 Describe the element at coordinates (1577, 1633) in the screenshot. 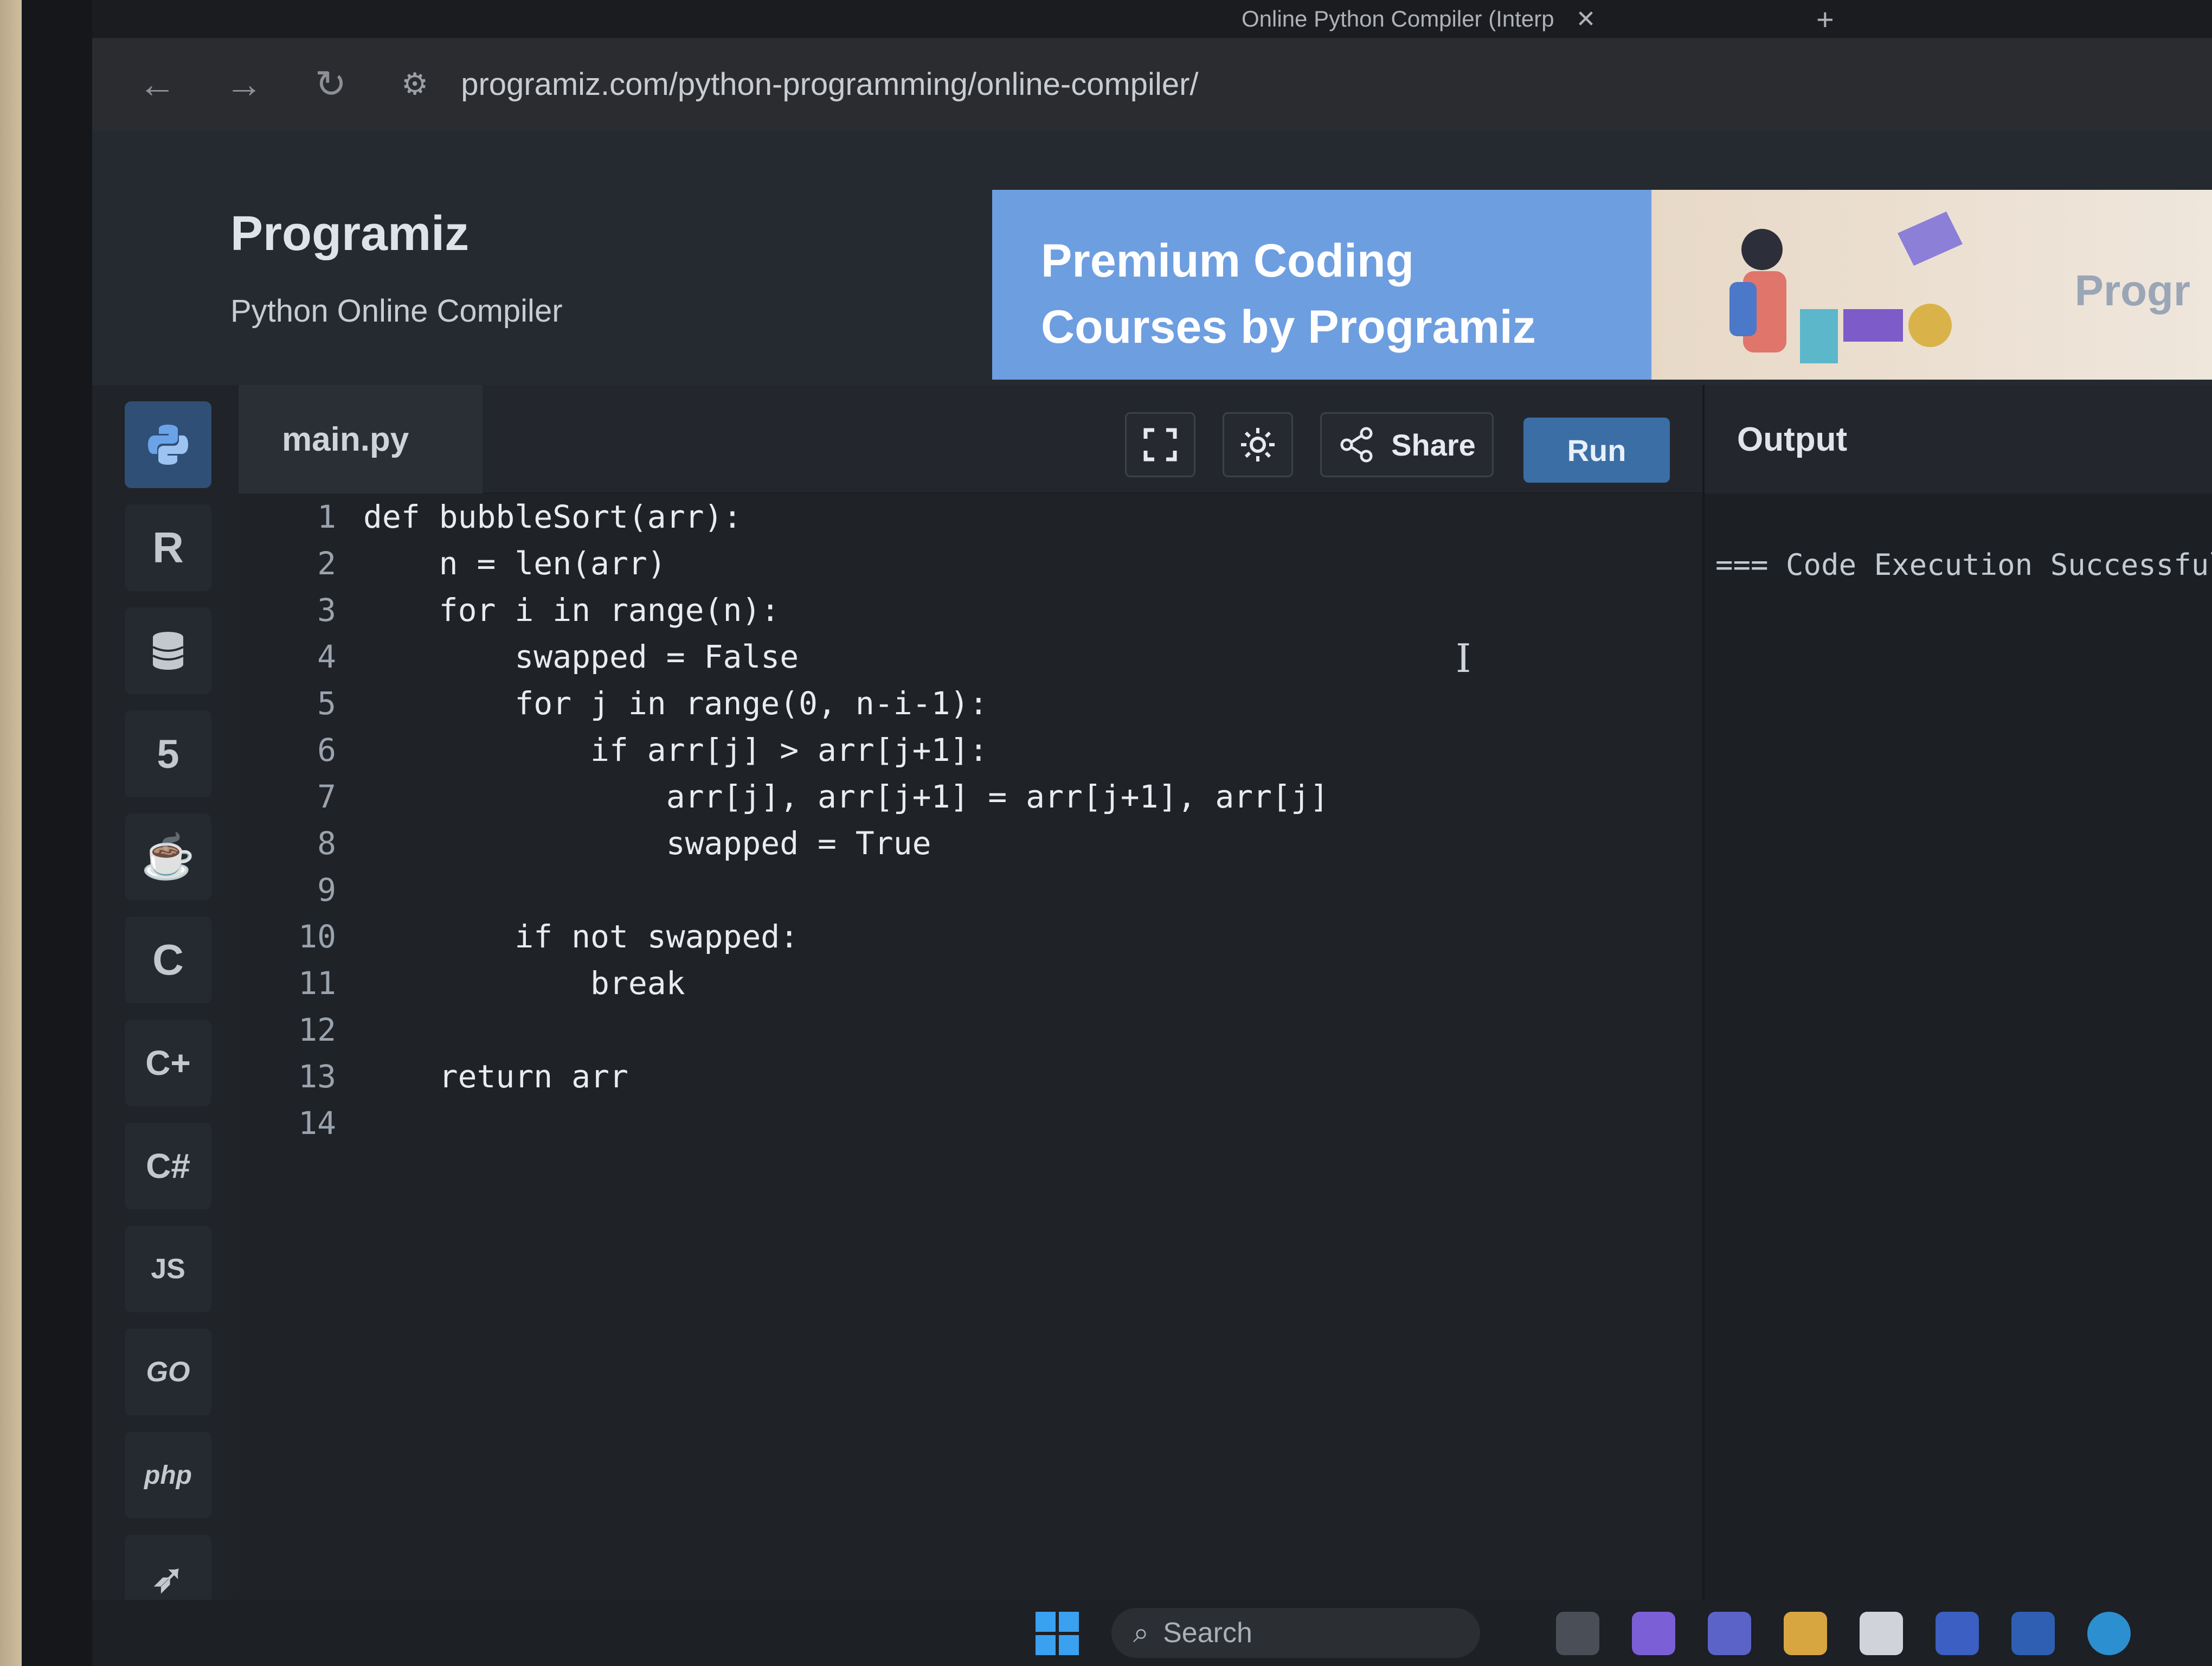

I see `task-view-icon` at that location.